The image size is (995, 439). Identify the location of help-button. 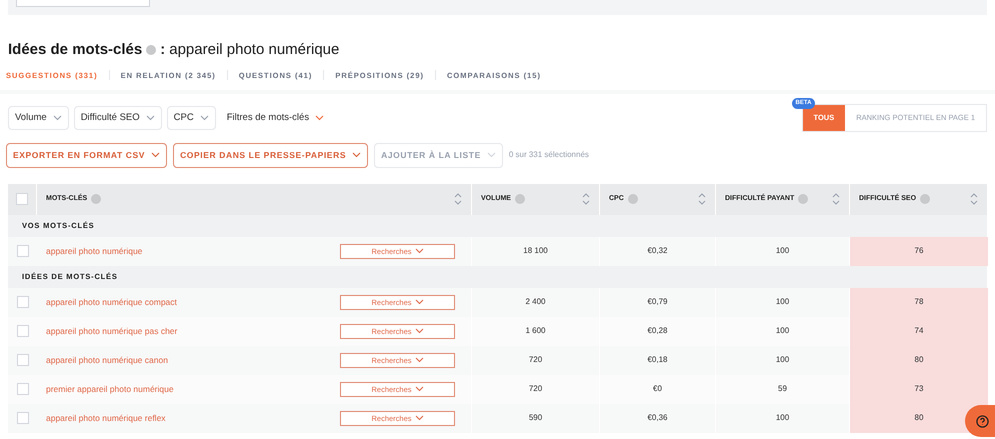
(980, 421).